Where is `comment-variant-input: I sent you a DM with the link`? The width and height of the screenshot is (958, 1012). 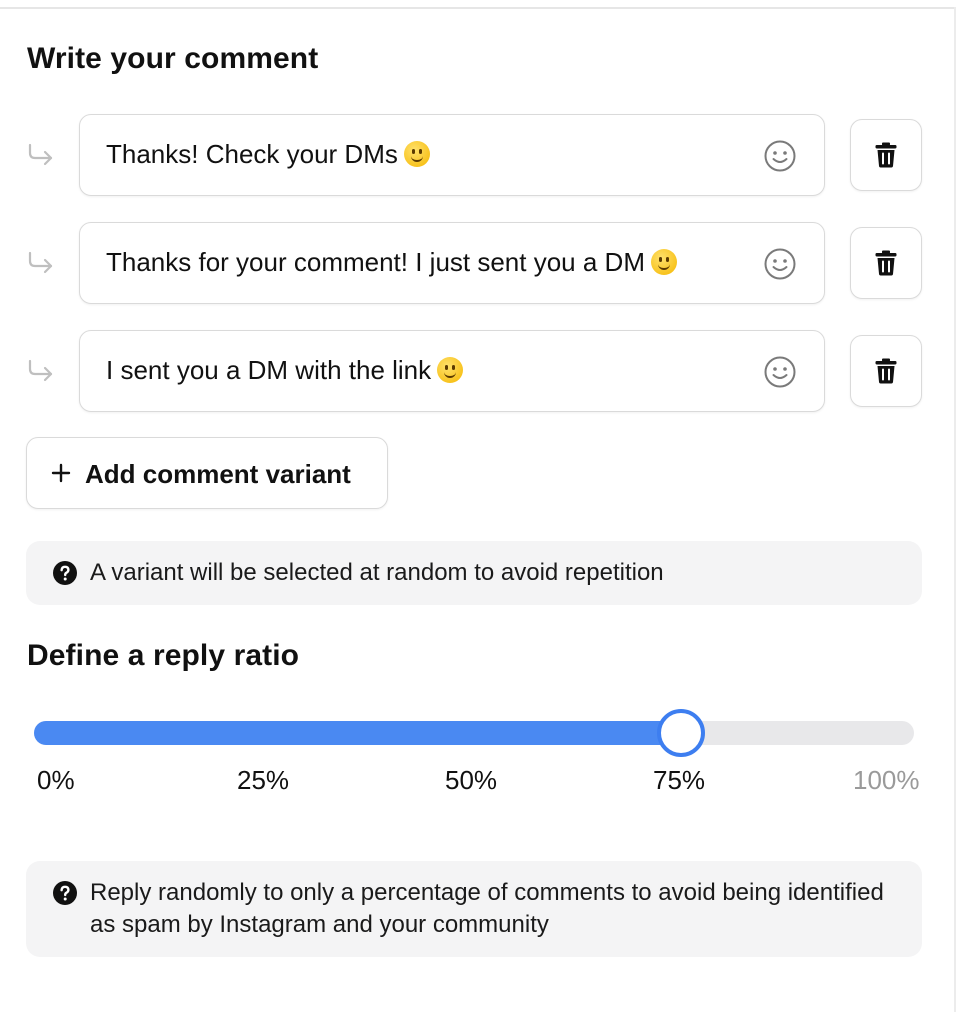
comment-variant-input: I sent you a DM with the link is located at coordinates (452, 371).